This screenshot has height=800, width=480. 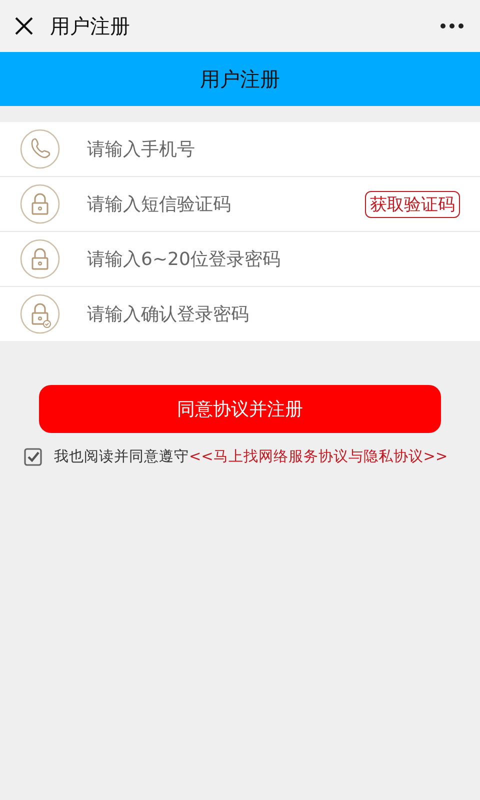 I want to click on checkbox, so click(x=33, y=457).